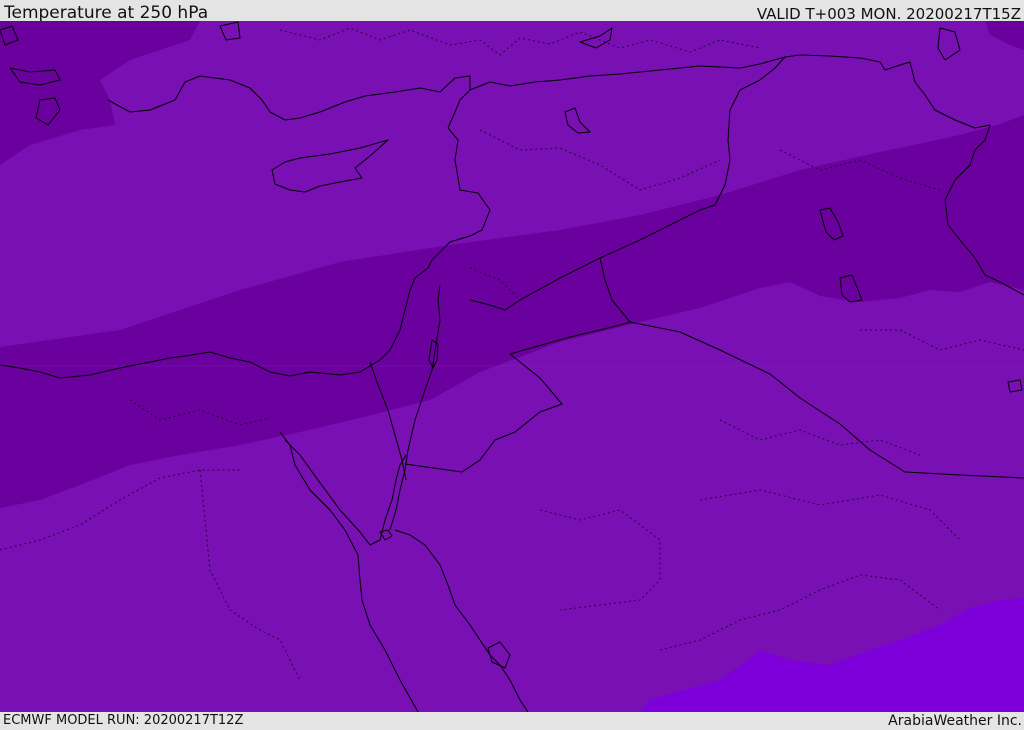  What do you see at coordinates (106, 13) in the screenshot?
I see `map-title: Temperature at 250 hPa` at bounding box center [106, 13].